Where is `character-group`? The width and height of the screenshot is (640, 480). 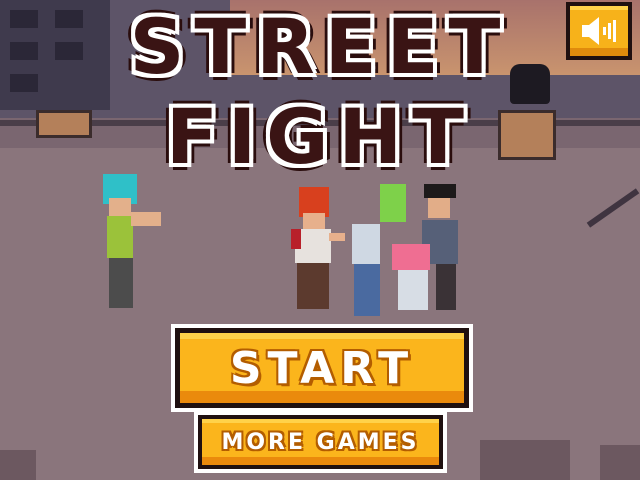 character-group is located at coordinates (410, 252).